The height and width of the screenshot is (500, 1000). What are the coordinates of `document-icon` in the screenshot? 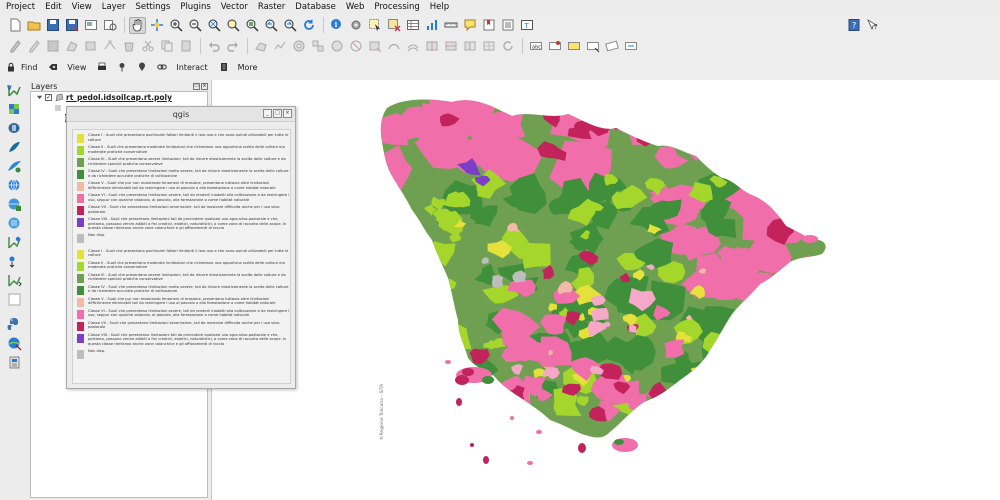 It's located at (224, 67).